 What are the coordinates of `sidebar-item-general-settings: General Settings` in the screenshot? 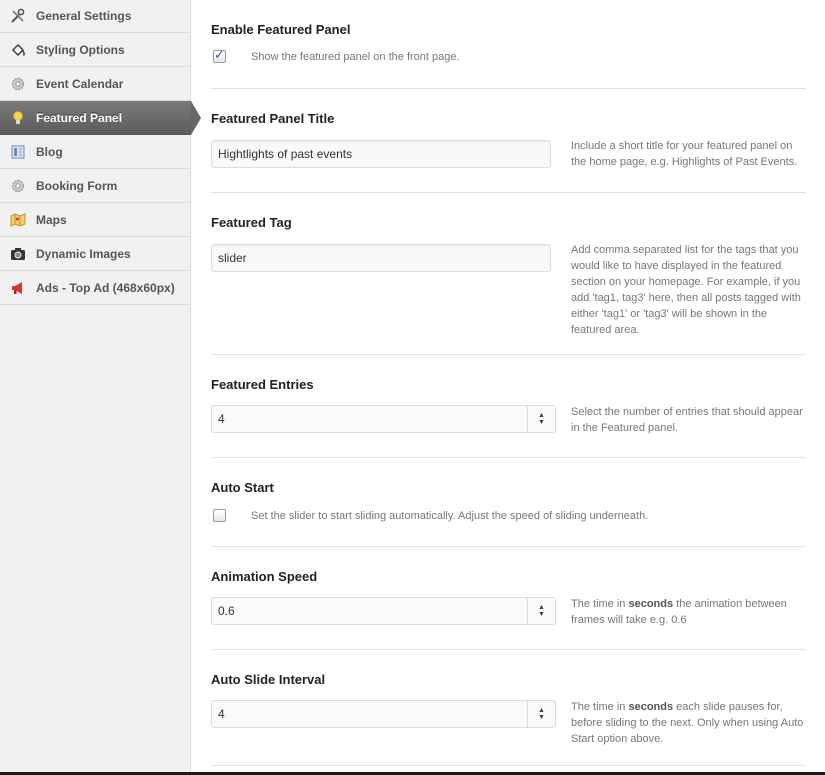 It's located at (95, 16).